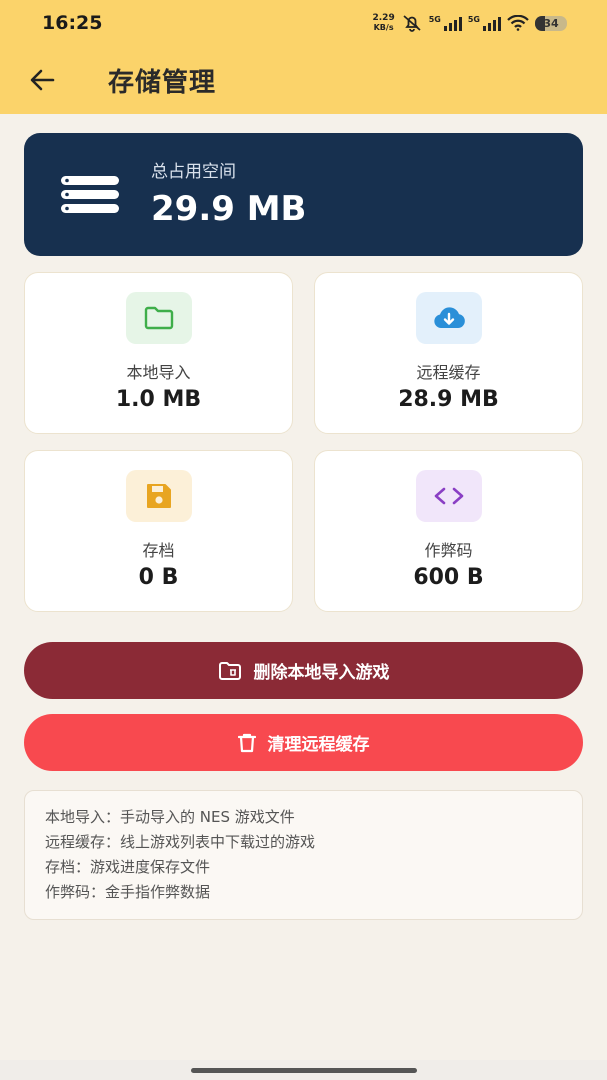 The width and height of the screenshot is (607, 1080). What do you see at coordinates (448, 577) in the screenshot?
I see `stat-value: 600 B` at bounding box center [448, 577].